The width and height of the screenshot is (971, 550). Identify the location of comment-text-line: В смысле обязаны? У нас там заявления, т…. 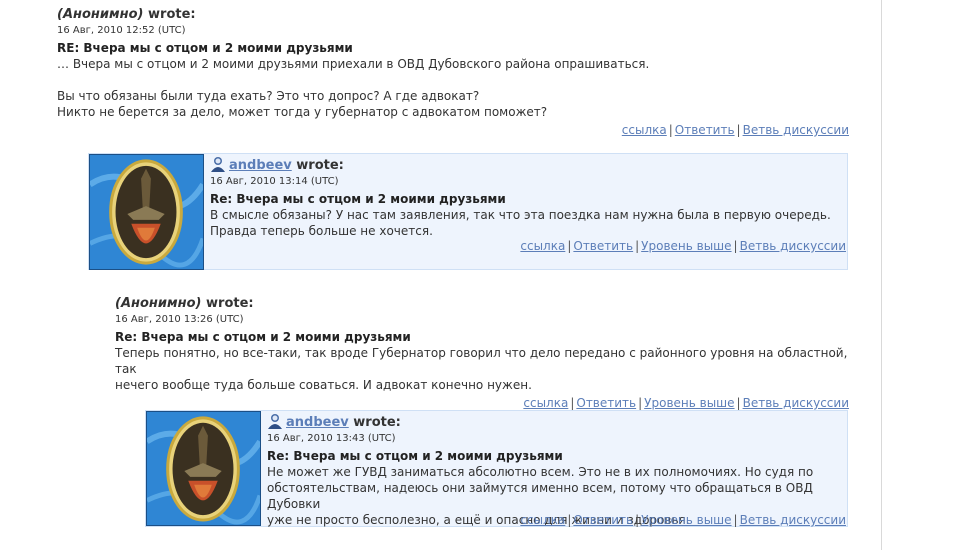
(520, 215).